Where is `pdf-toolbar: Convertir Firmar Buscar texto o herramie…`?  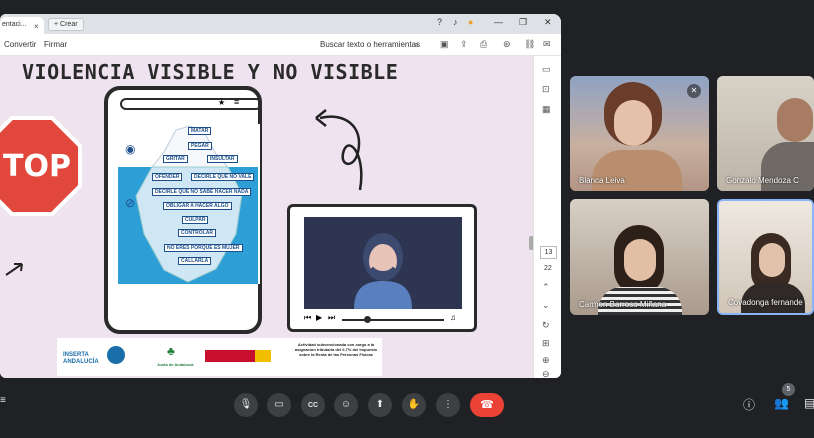
pdf-toolbar: Convertir Firmar Buscar texto o herramie… is located at coordinates (280, 45).